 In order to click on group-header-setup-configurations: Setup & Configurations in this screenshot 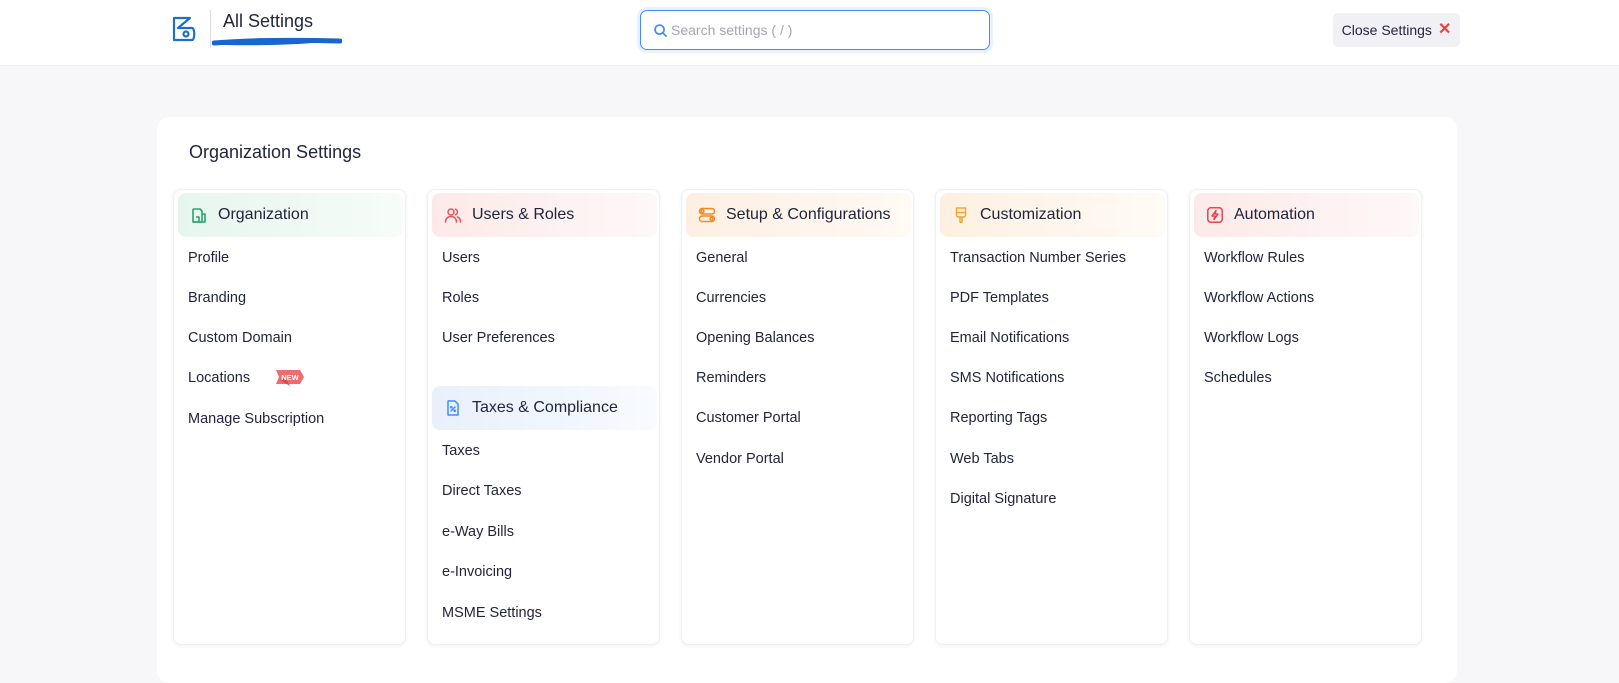, I will do `click(798, 215)`.